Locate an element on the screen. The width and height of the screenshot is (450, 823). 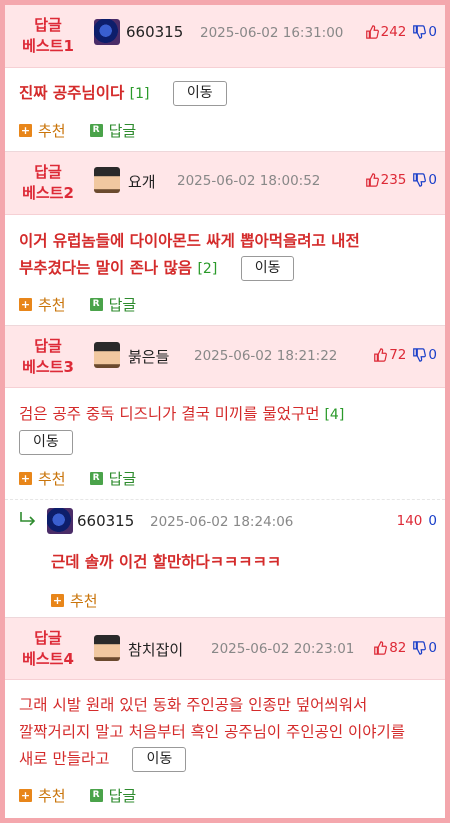
comment-text: 근데 솔까 이건 할만하다ㅋㅋㅋㅋㅋ is located at coordinates (166, 562).